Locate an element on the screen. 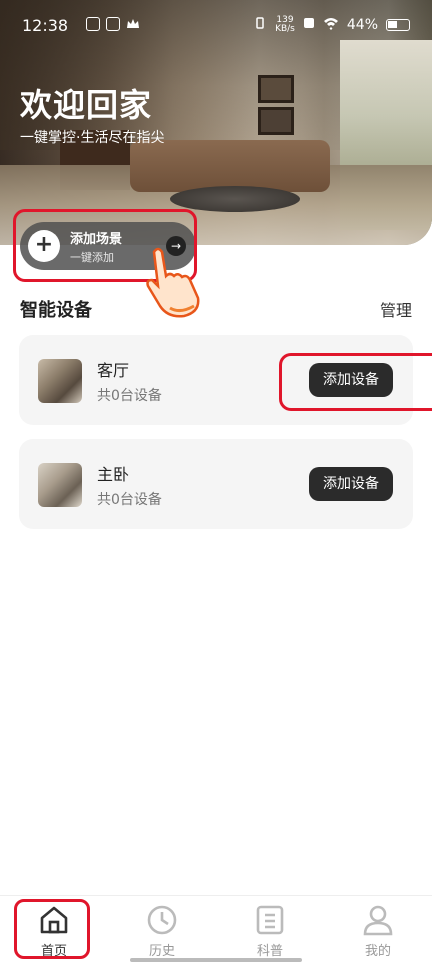 This screenshot has height=964, width=432. status-time: 12:38 is located at coordinates (45, 25).